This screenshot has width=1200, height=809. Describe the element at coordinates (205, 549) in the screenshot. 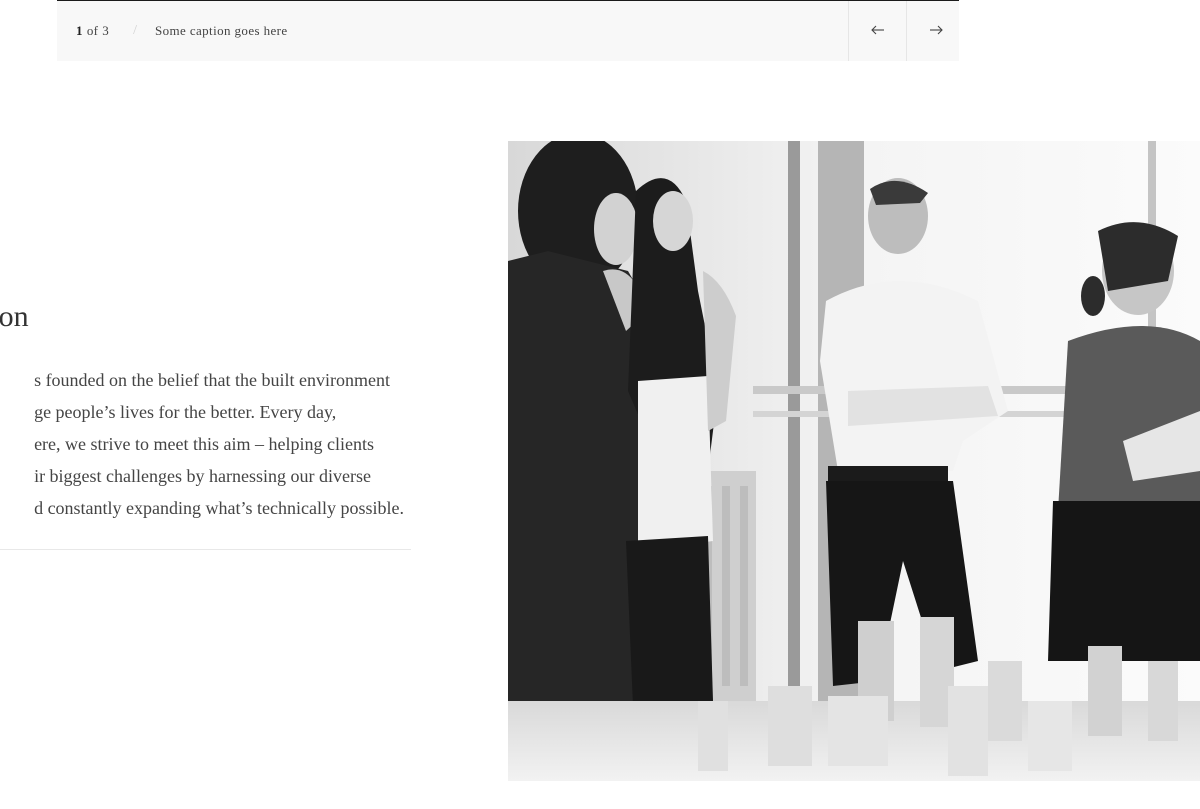

I see `section-divider` at that location.